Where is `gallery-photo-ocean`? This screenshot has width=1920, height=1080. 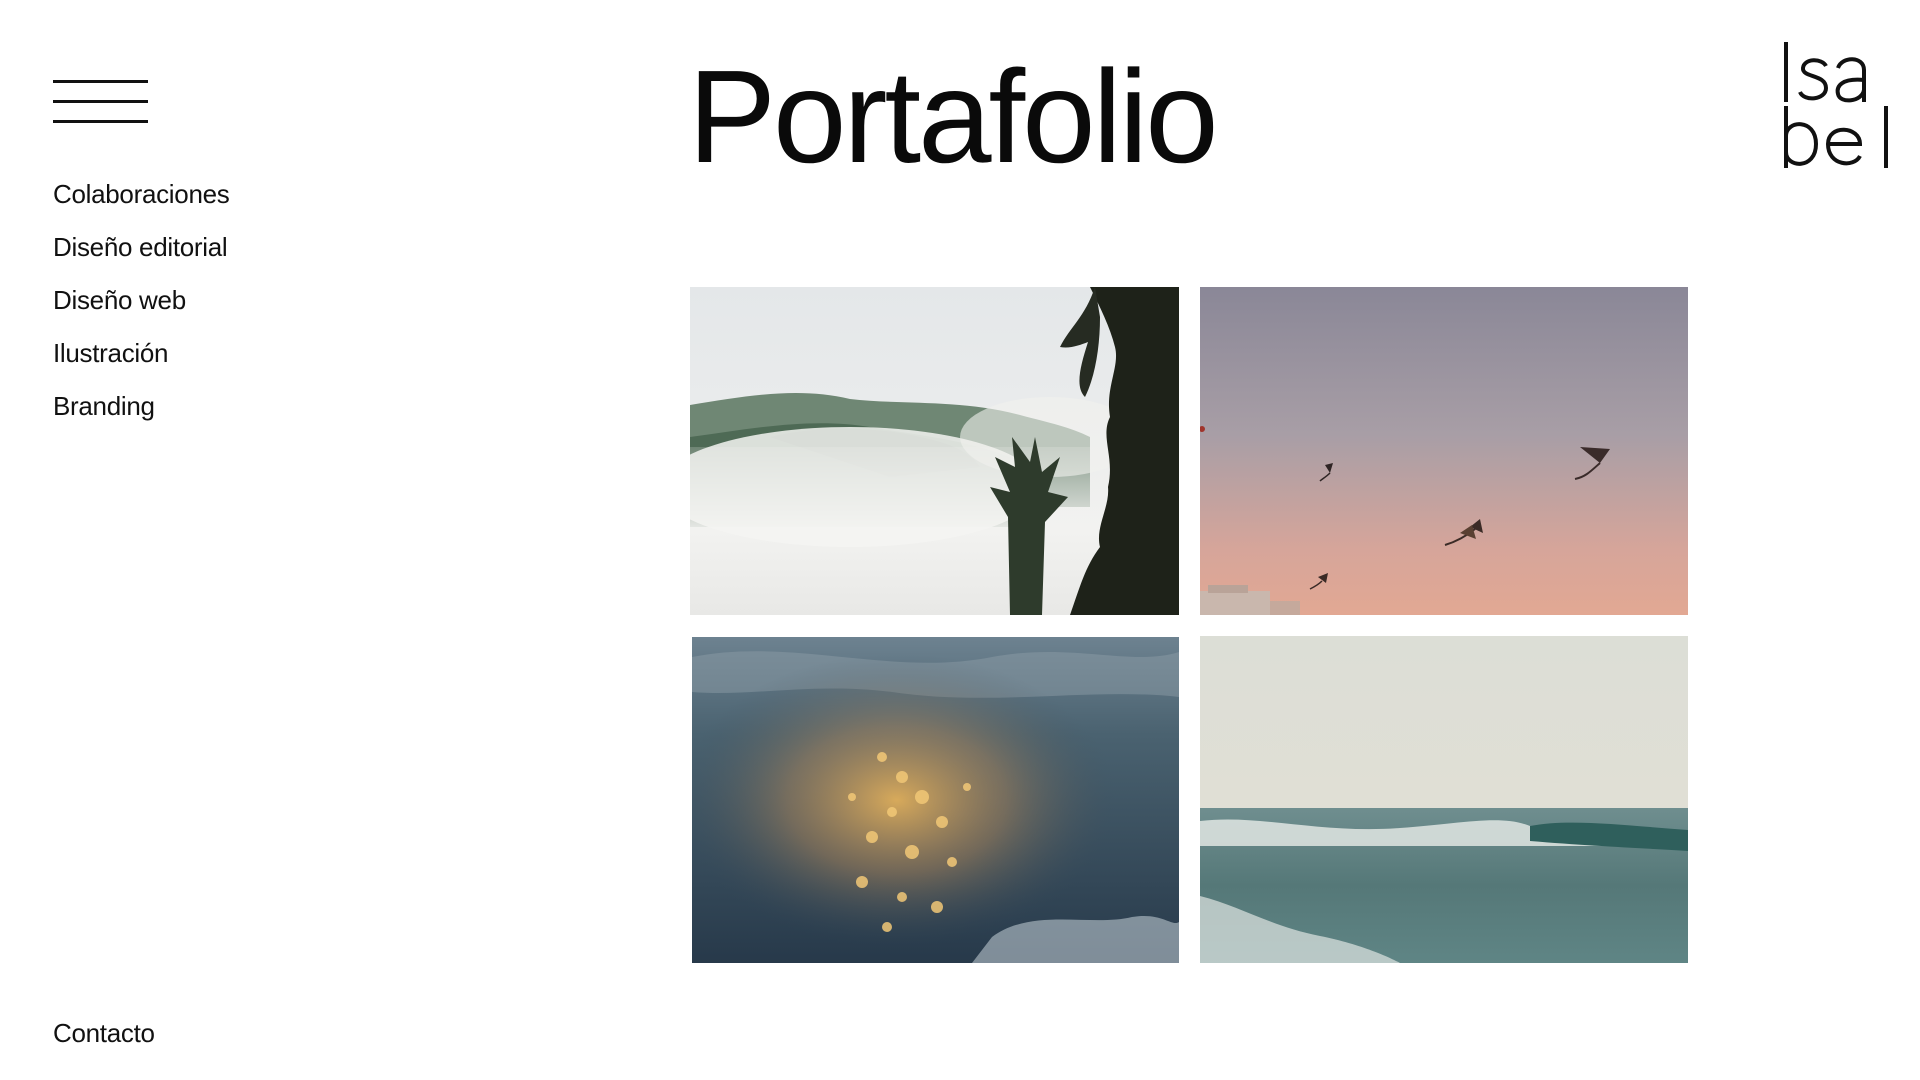
gallery-photo-ocean is located at coordinates (1444, 799).